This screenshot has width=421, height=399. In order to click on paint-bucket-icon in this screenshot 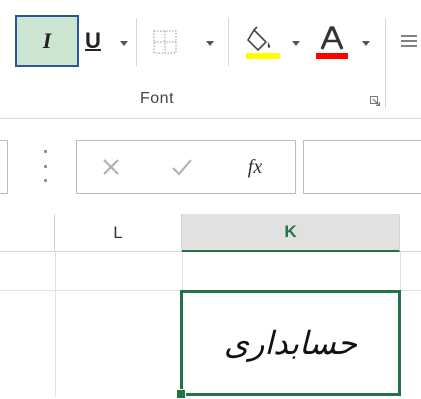, I will do `click(263, 42)`.